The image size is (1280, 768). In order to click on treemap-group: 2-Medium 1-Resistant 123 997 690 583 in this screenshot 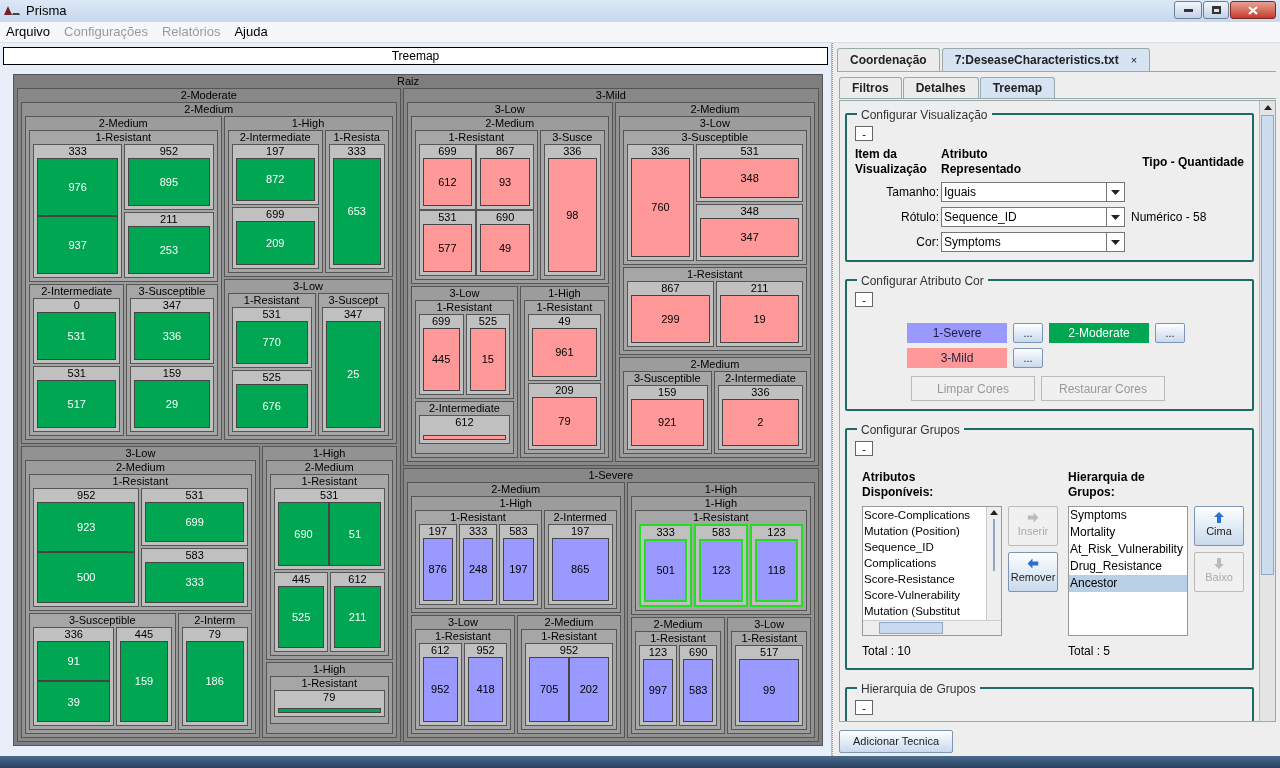, I will do `click(678, 675)`.